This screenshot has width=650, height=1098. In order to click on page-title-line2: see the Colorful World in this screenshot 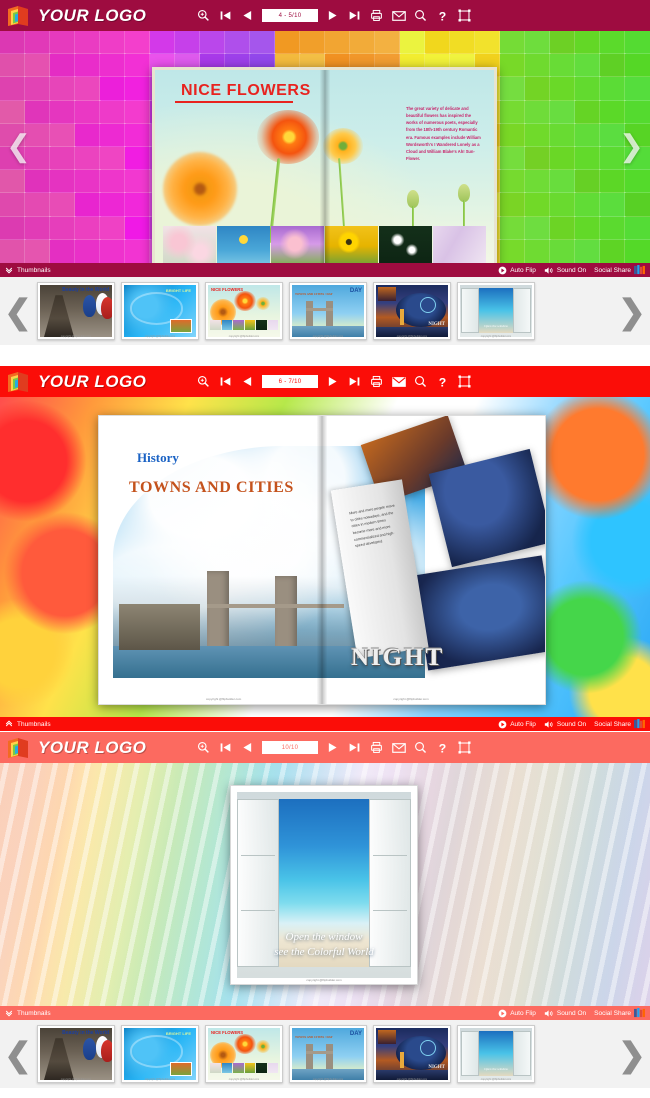, I will do `click(324, 952)`.